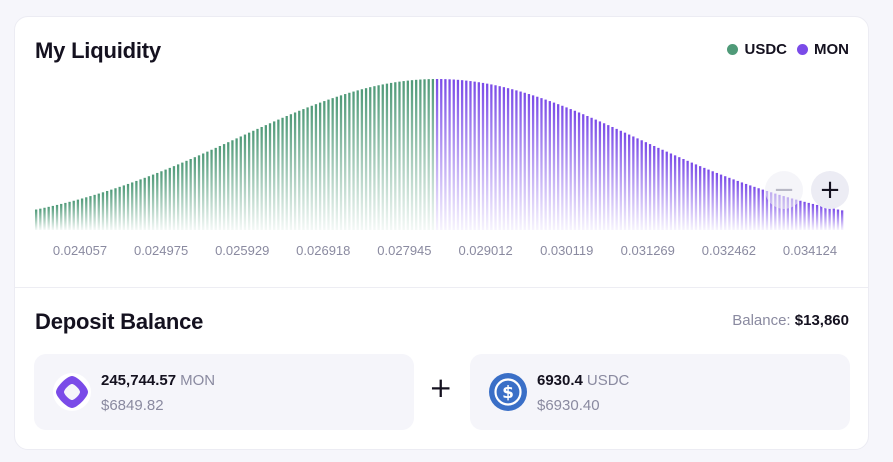  I want to click on x-tick-label: 0.034124, so click(810, 250).